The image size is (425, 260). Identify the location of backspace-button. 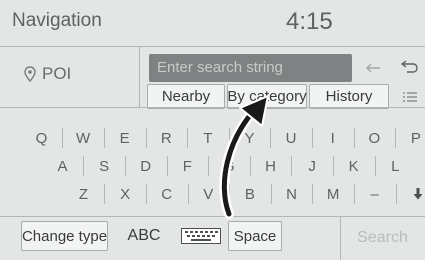
(373, 68).